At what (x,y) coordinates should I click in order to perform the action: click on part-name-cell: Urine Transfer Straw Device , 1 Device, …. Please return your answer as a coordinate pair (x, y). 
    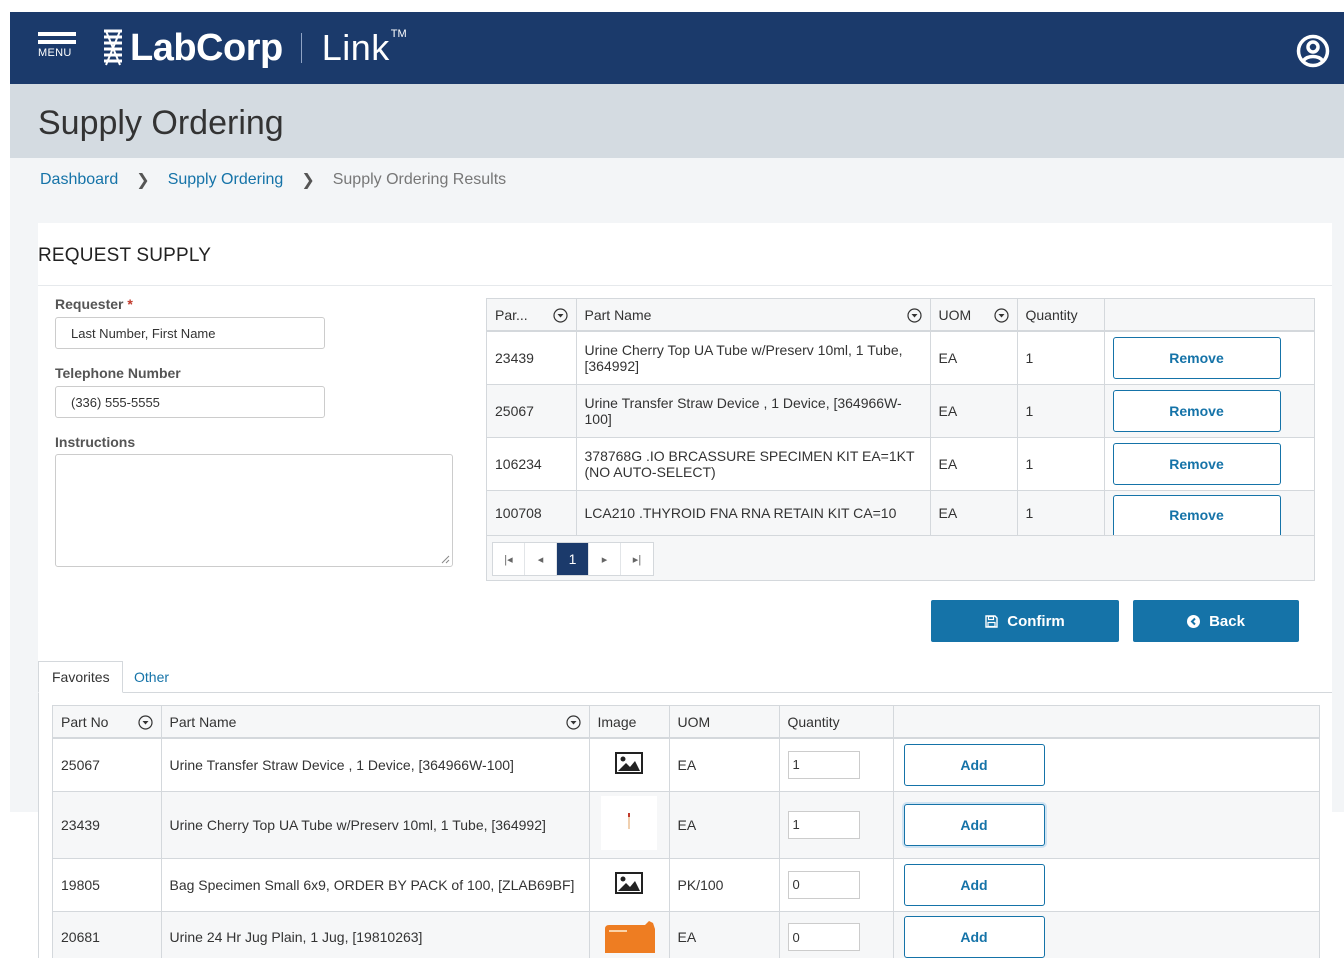
    Looking at the image, I should click on (753, 411).